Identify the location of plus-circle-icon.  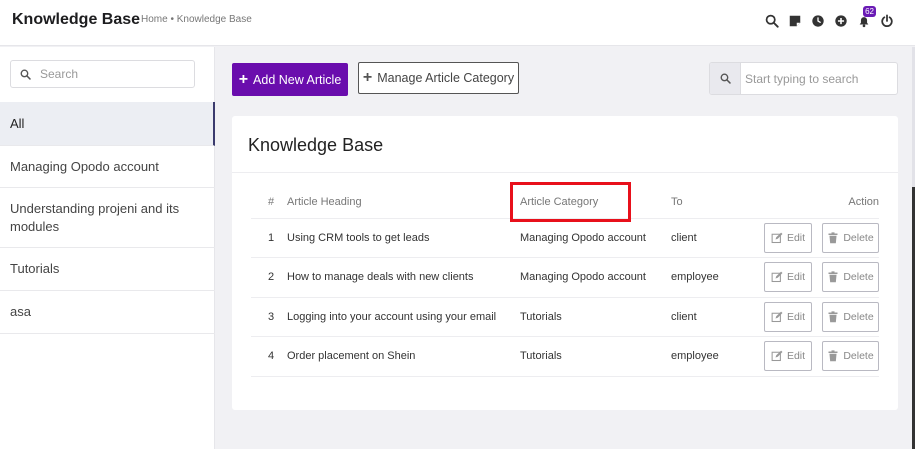
(840, 21).